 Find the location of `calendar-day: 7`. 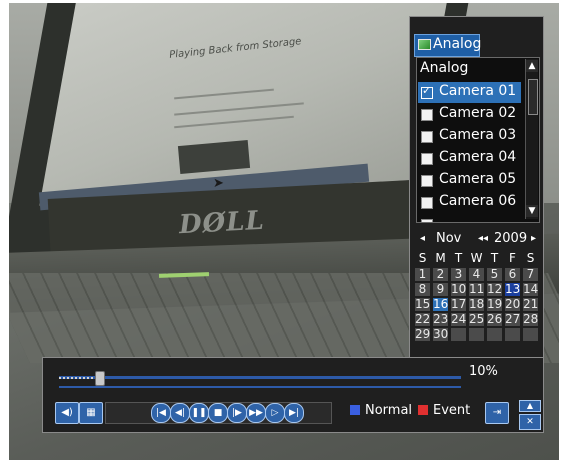

calendar-day: 7 is located at coordinates (530, 274).